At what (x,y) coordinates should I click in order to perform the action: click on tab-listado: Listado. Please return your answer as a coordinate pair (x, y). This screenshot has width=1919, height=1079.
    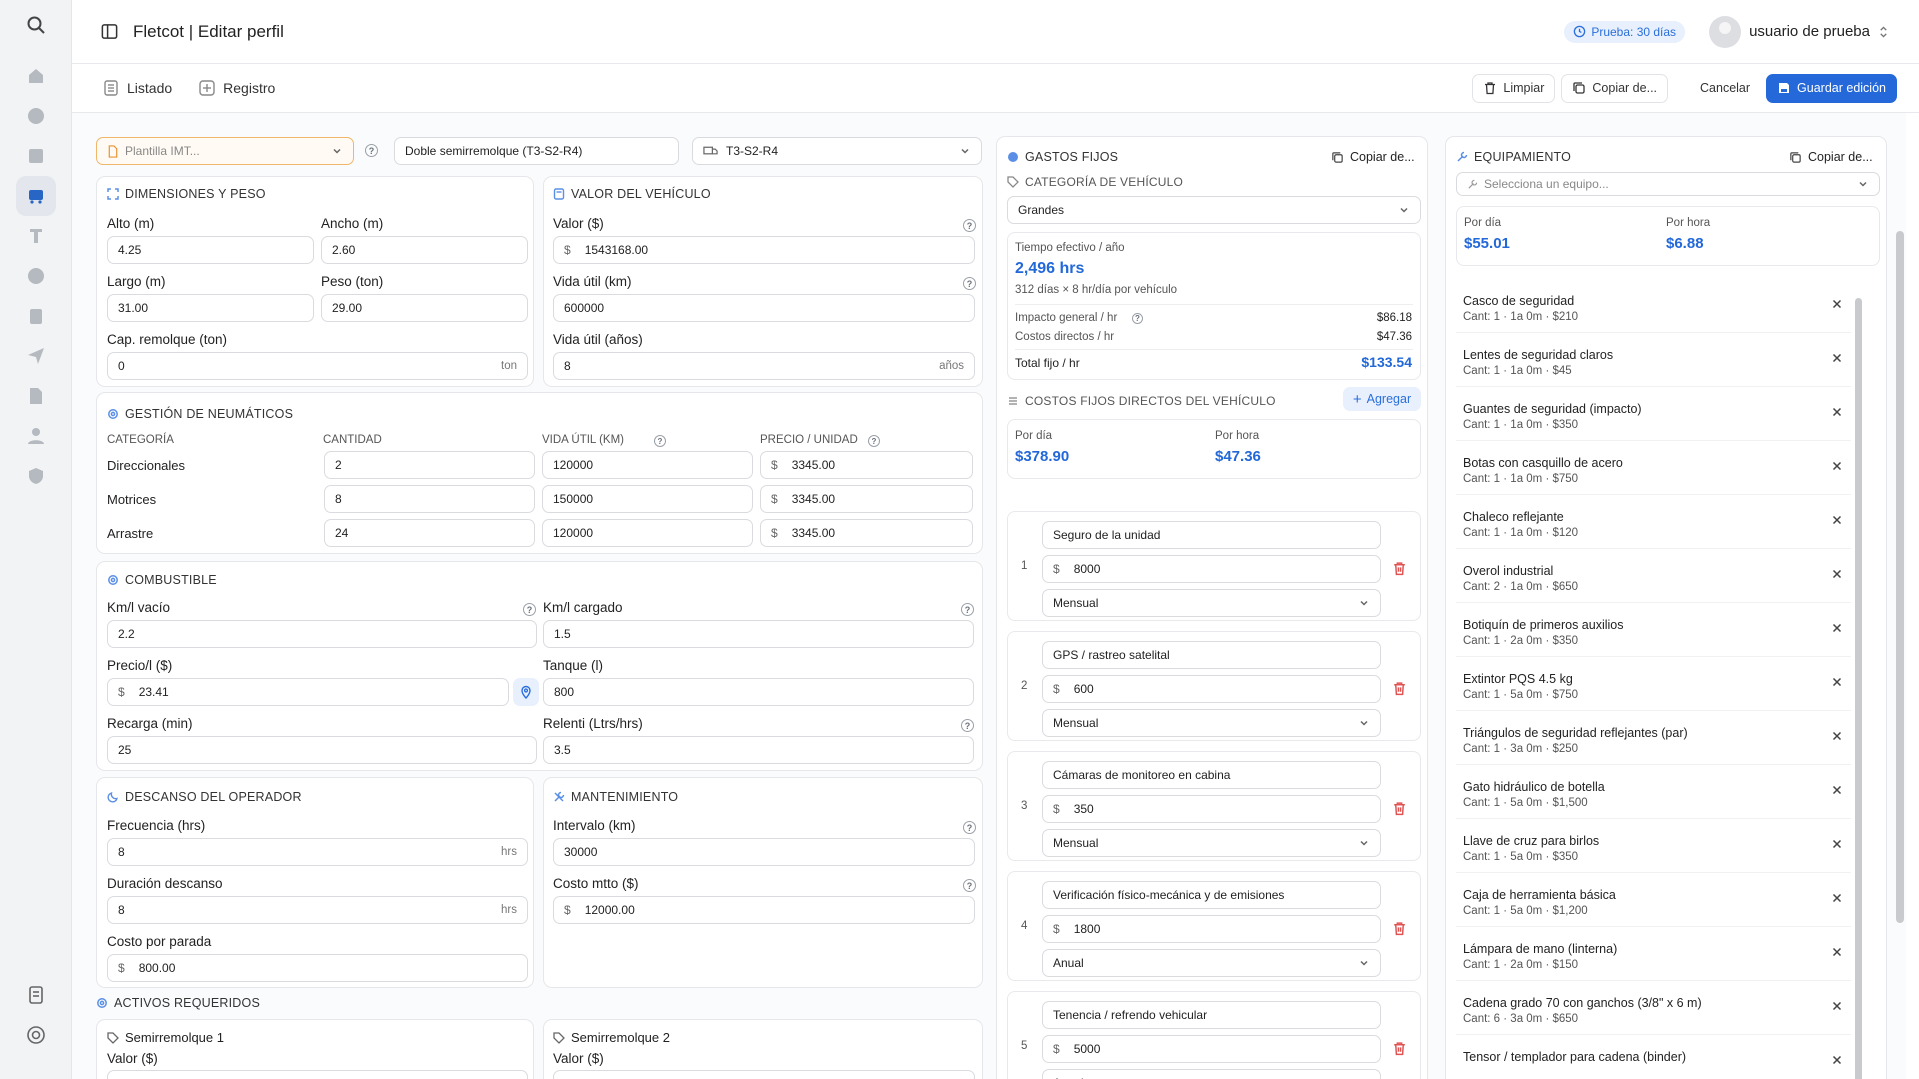
    Looking at the image, I should click on (137, 88).